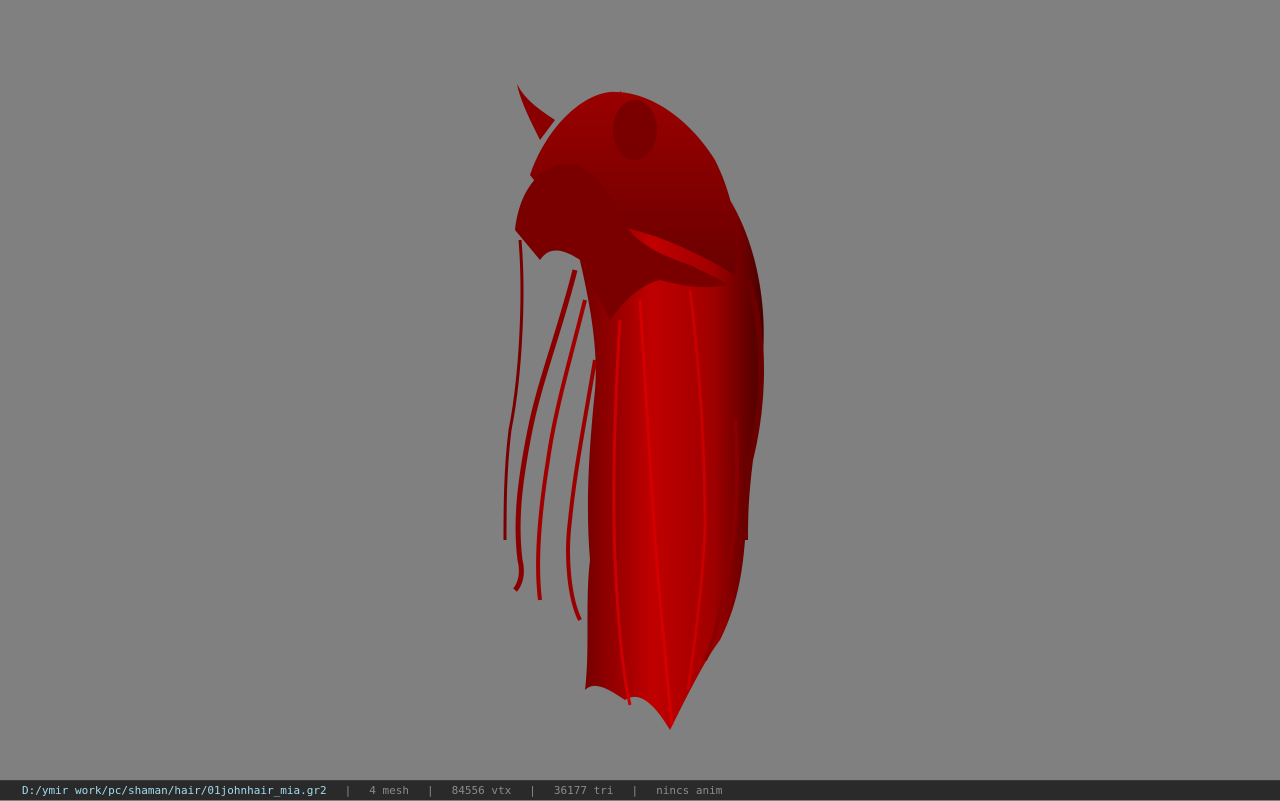 This screenshot has height=801, width=1280. Describe the element at coordinates (389, 790) in the screenshot. I see `mesh-count-label: 4 mesh` at that location.